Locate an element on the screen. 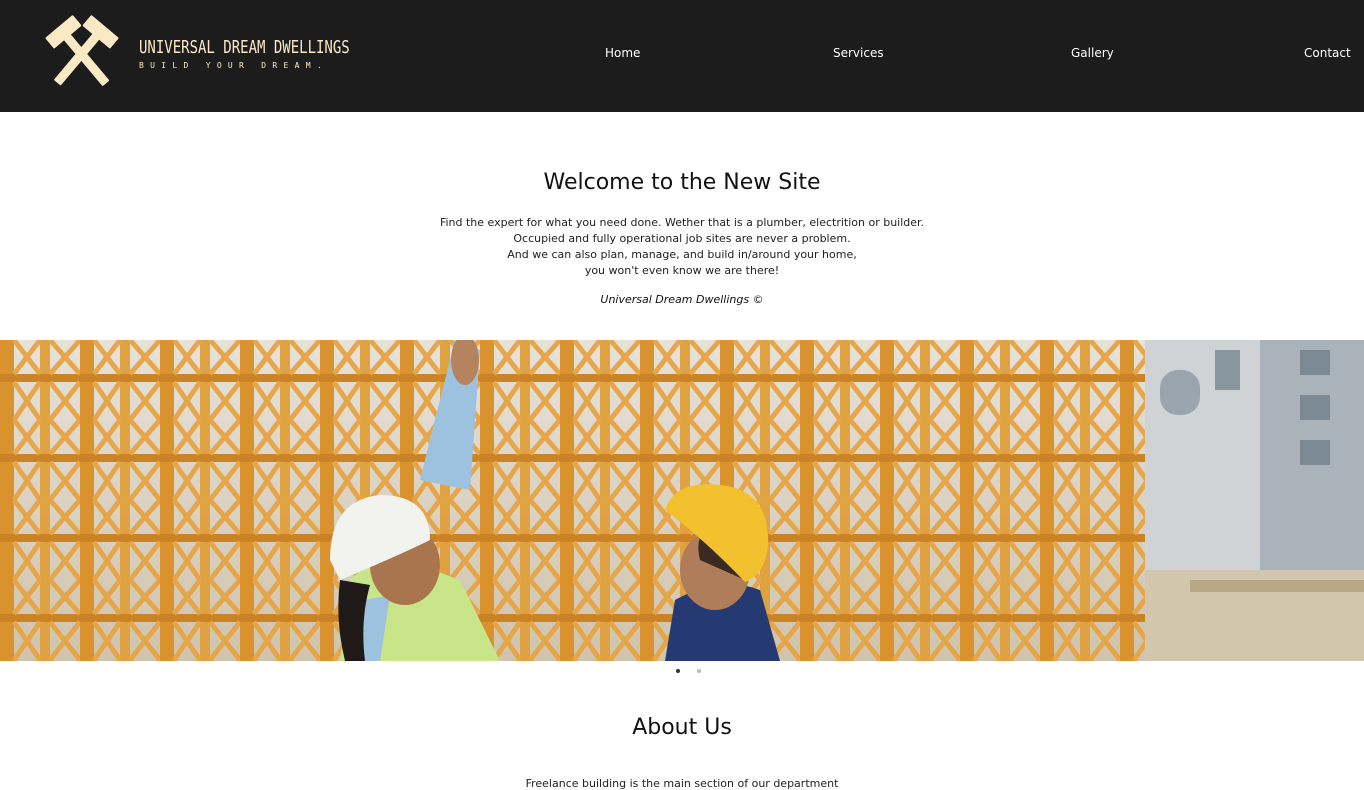  nav-contact: Contact is located at coordinates (1327, 53).